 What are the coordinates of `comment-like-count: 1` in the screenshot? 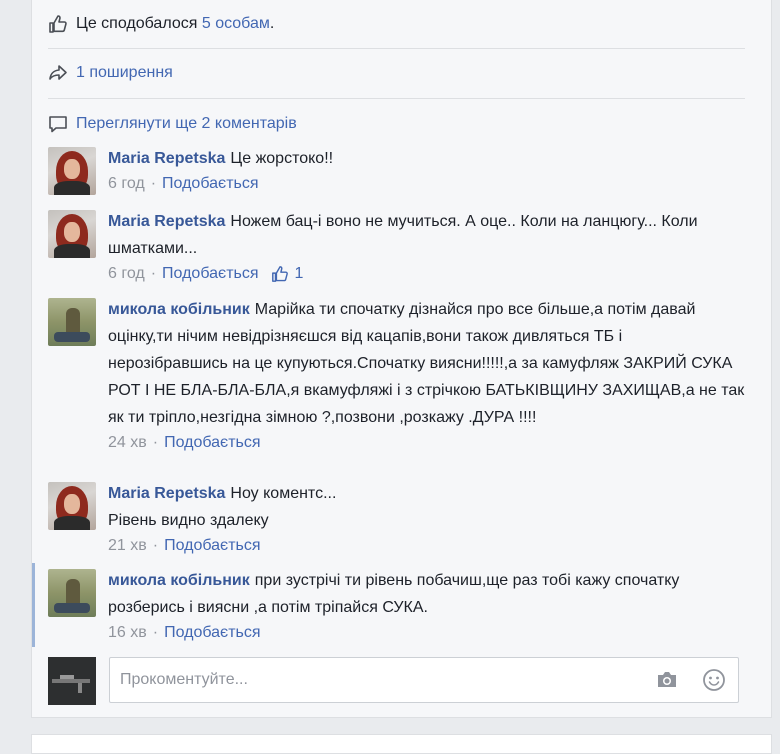 It's located at (287, 274).